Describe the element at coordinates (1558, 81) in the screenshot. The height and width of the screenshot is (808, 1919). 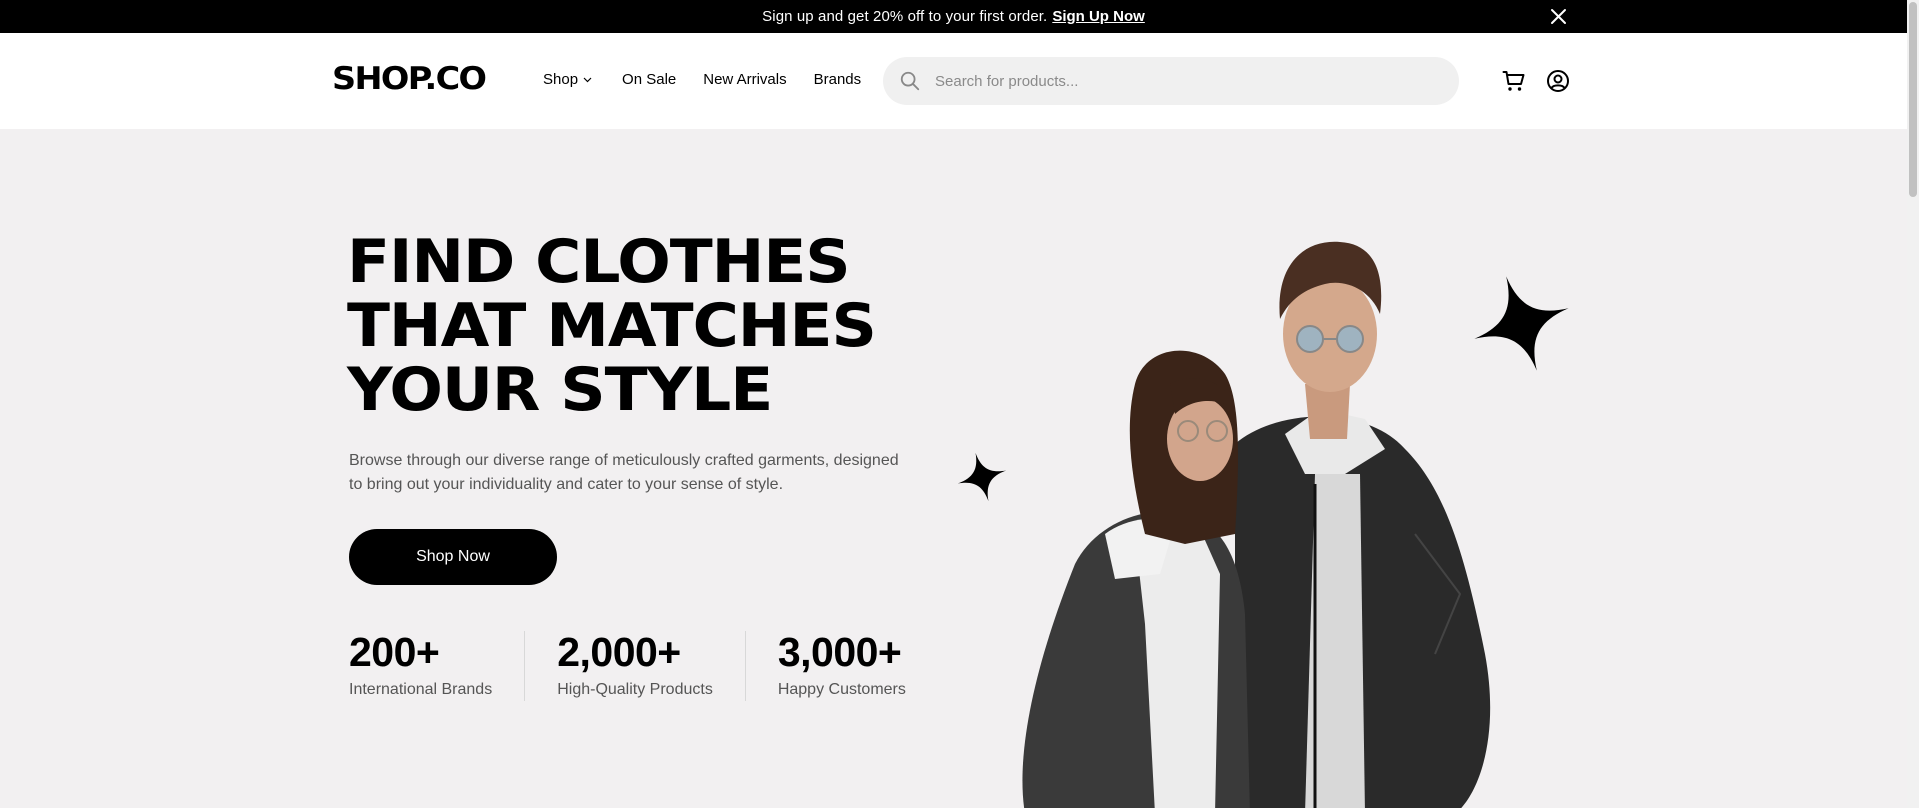
I see `user-icon` at that location.